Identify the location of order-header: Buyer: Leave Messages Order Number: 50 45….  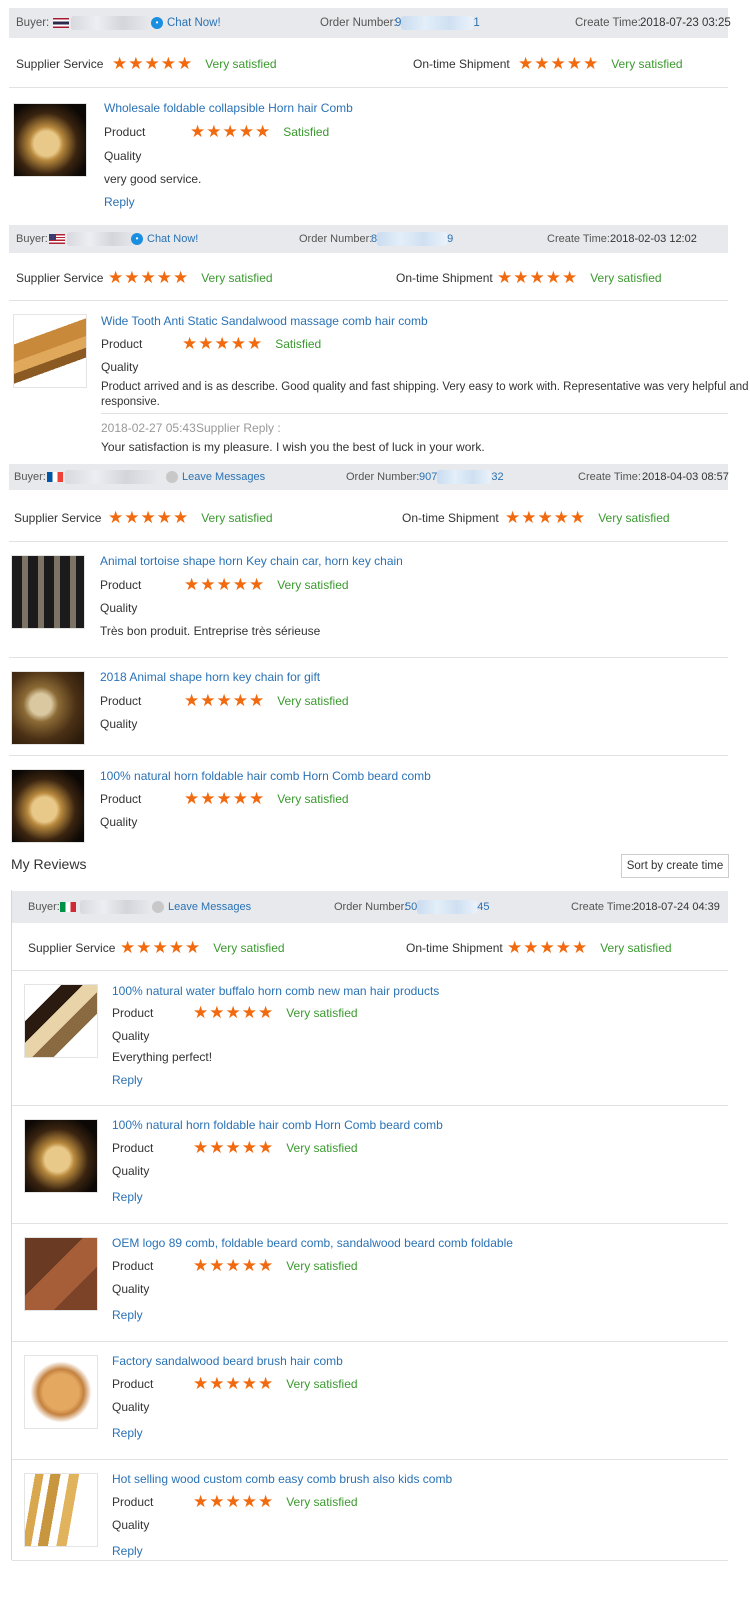
(370, 907).